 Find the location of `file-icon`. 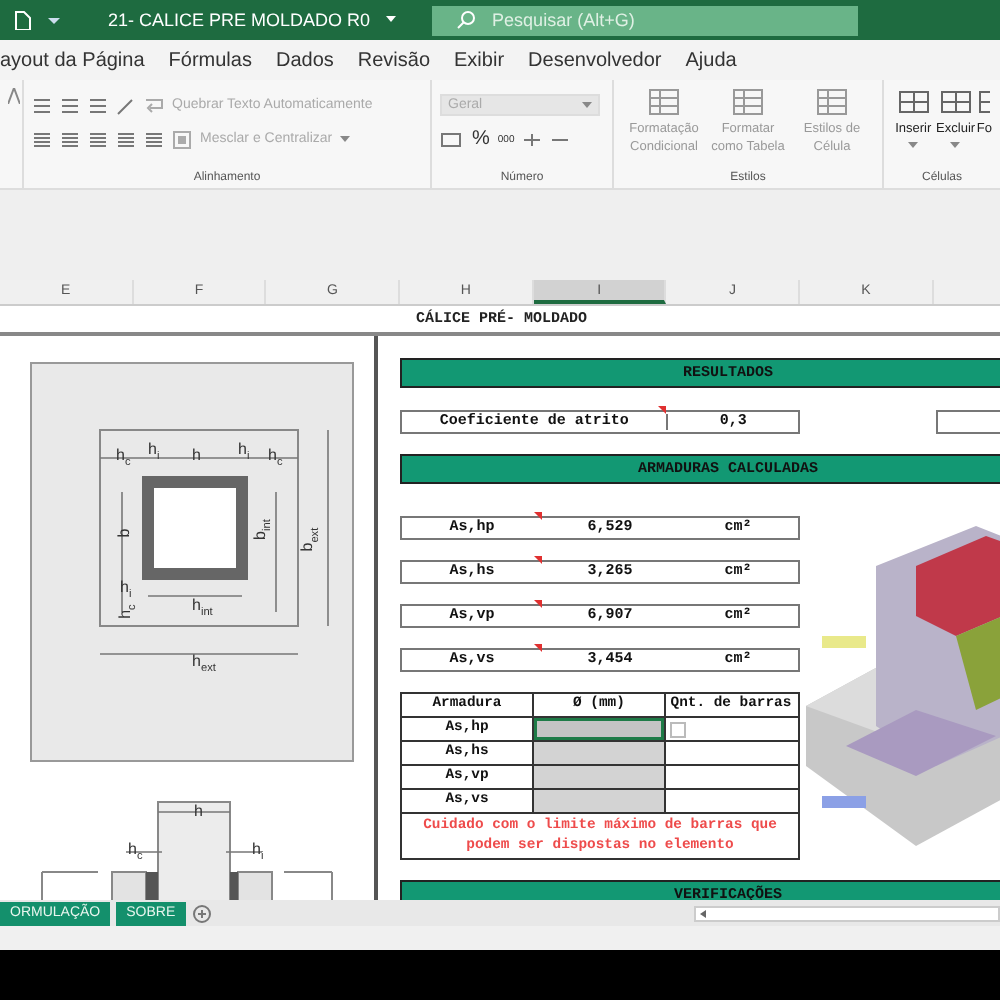

file-icon is located at coordinates (22, 20).